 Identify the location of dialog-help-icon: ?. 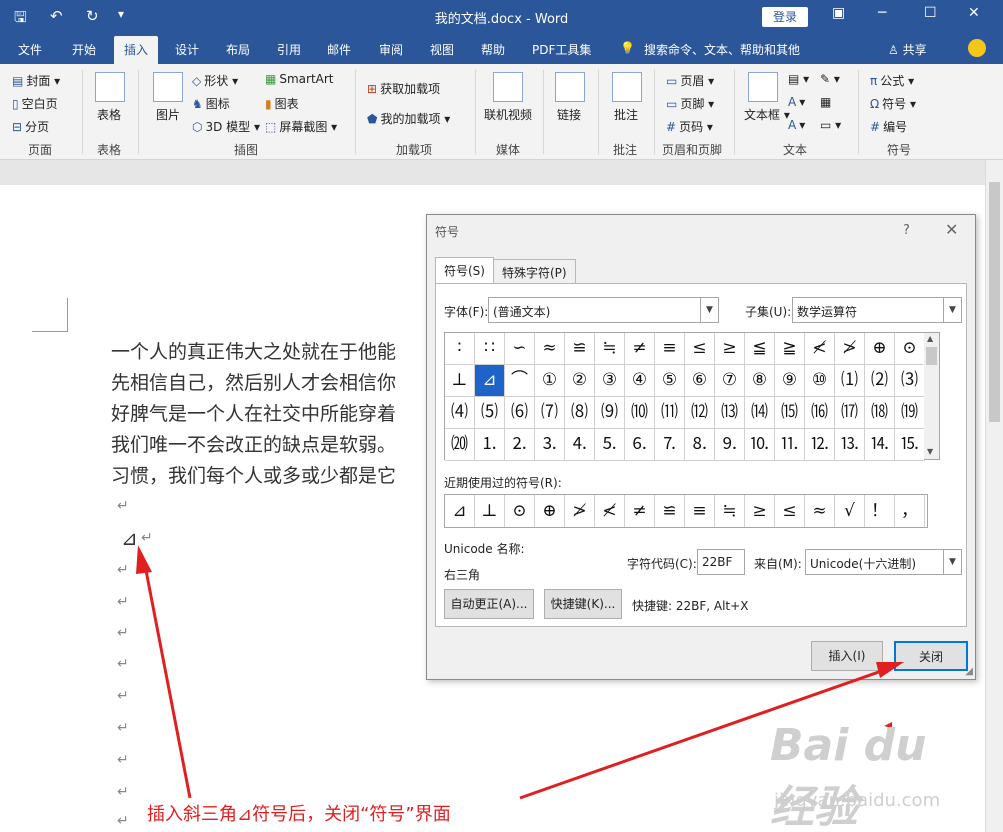
(906, 230).